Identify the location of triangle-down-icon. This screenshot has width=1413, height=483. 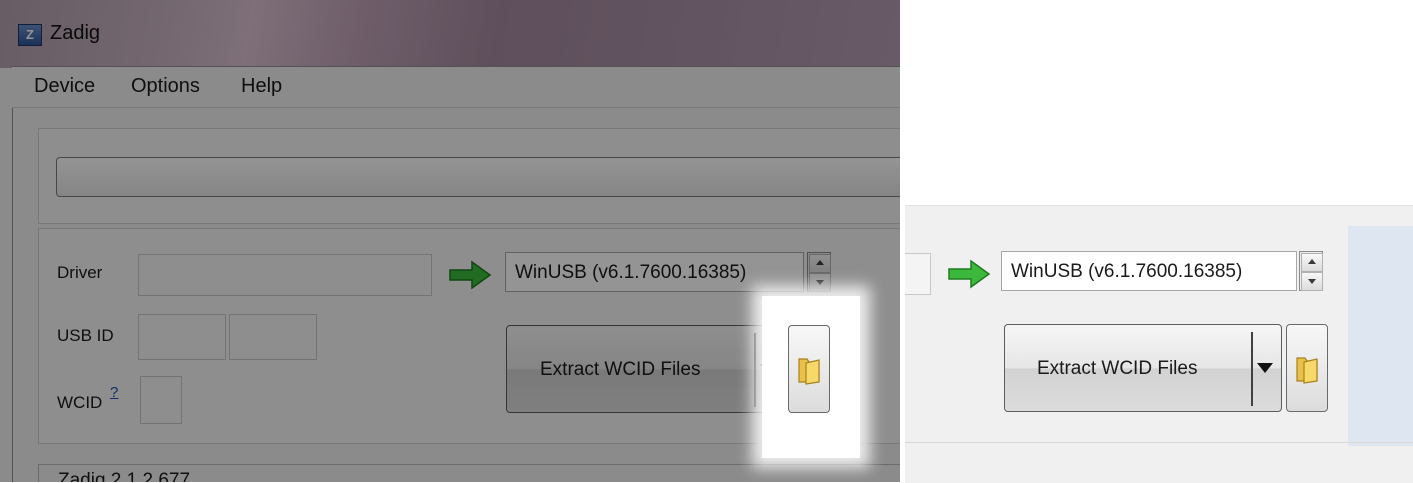
(1265, 368).